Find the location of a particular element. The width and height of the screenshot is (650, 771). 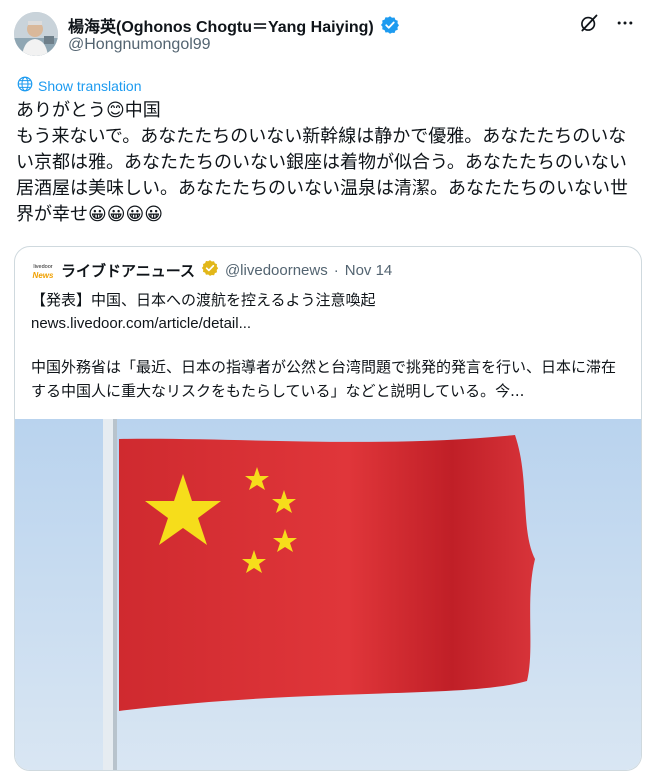

tweet-actions-top is located at coordinates (607, 23).